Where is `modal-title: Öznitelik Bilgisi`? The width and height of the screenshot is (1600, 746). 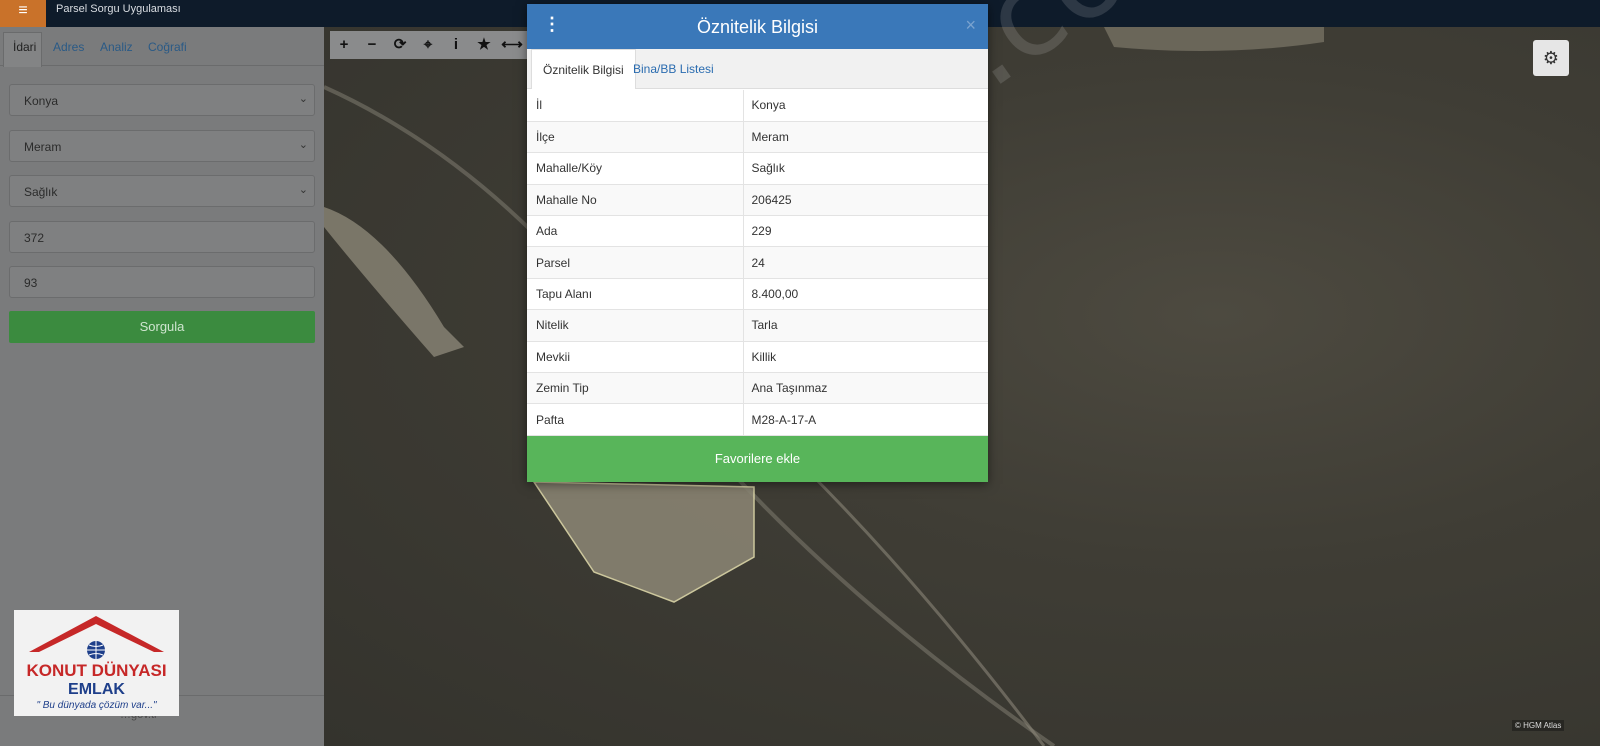
modal-title: Öznitelik Bilgisi is located at coordinates (757, 27).